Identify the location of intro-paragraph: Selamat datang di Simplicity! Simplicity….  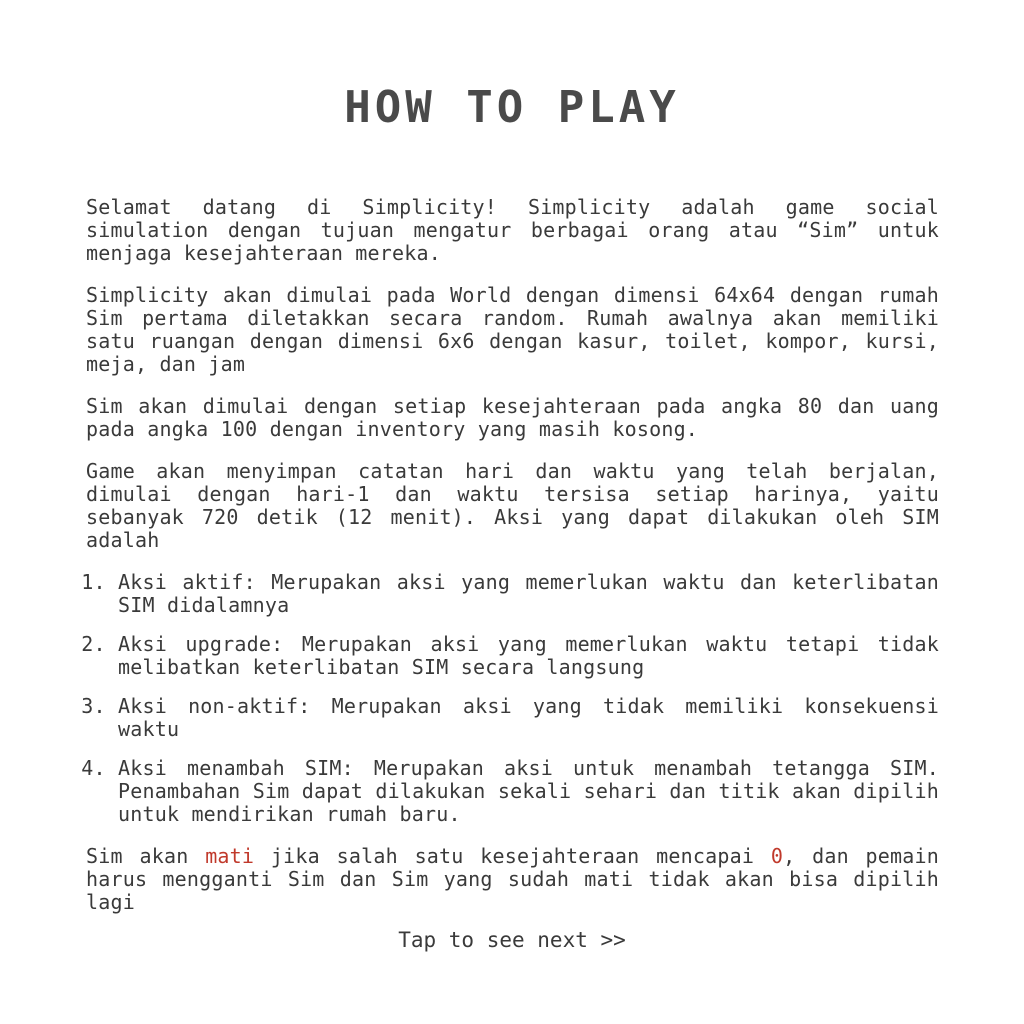
(512, 230).